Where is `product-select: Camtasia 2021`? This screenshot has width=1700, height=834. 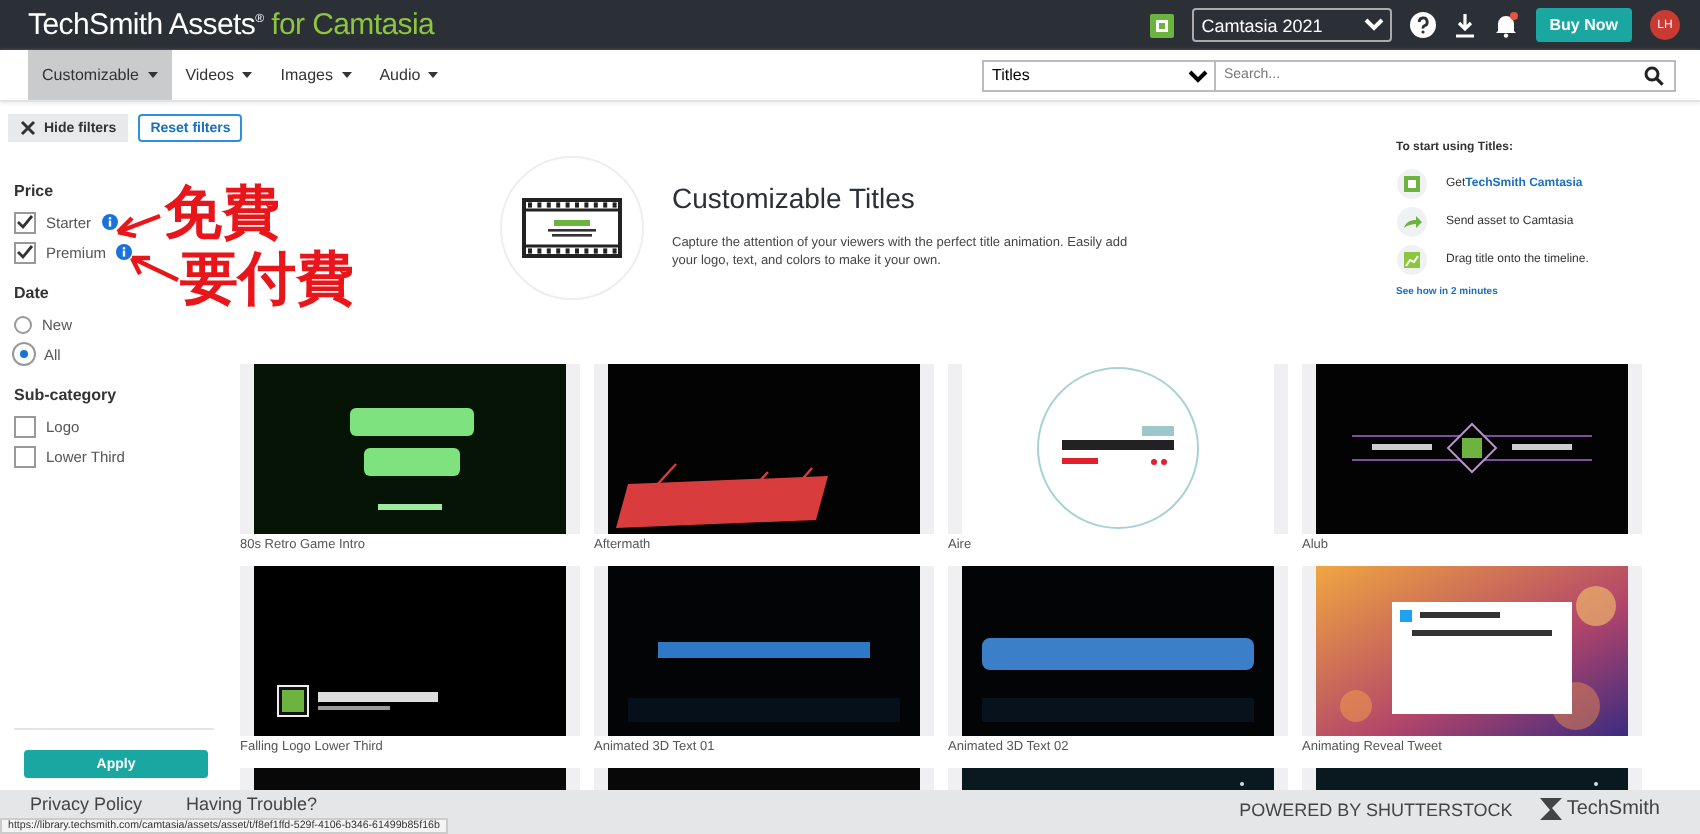 product-select: Camtasia 2021 is located at coordinates (1291, 25).